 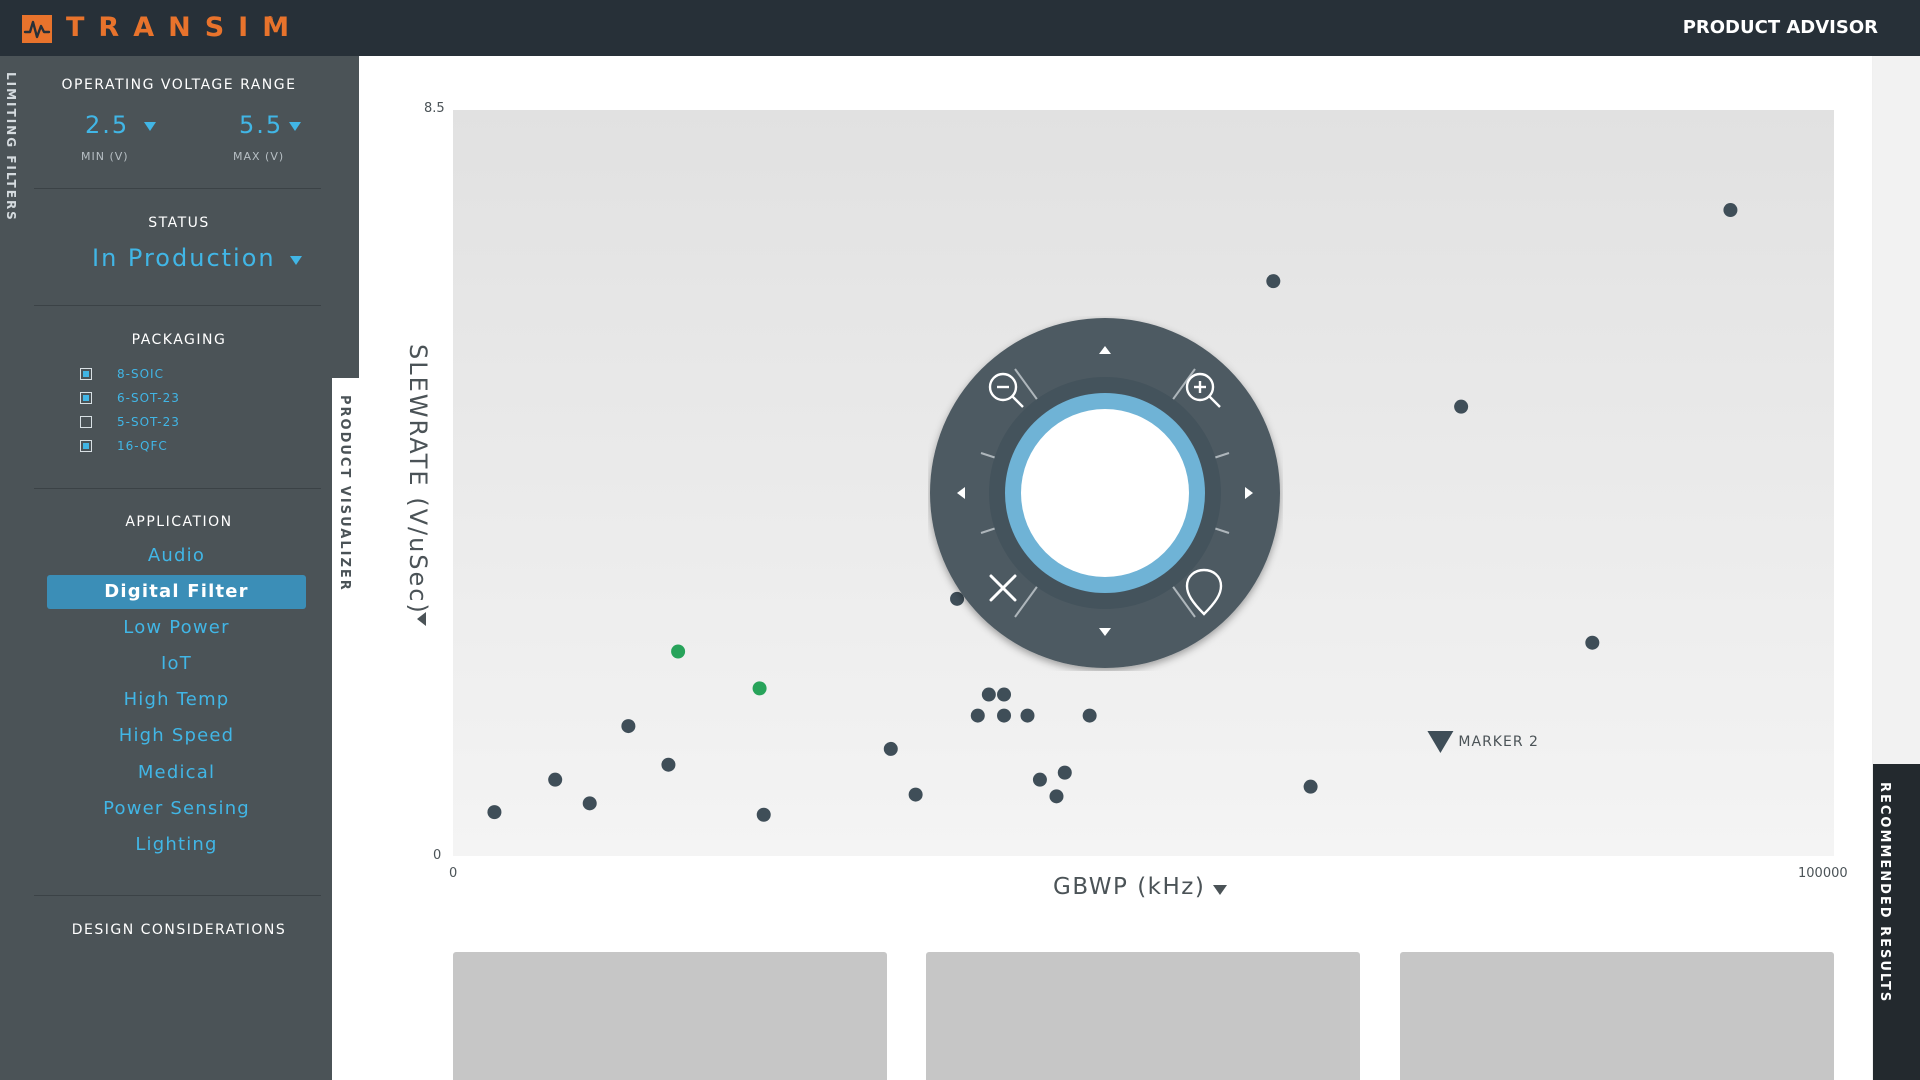 I want to click on application-item: Power Sensing, so click(x=176, y=809).